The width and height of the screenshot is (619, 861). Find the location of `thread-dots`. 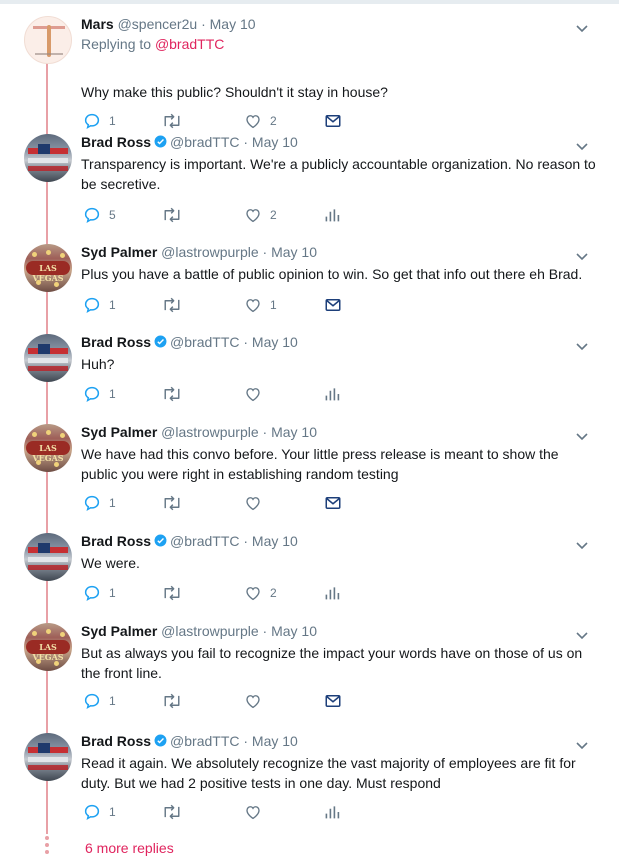

thread-dots is located at coordinates (47, 848).